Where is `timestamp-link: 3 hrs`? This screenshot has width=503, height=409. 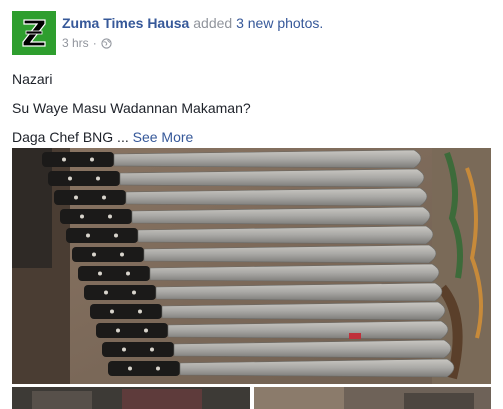 timestamp-link: 3 hrs is located at coordinates (75, 43).